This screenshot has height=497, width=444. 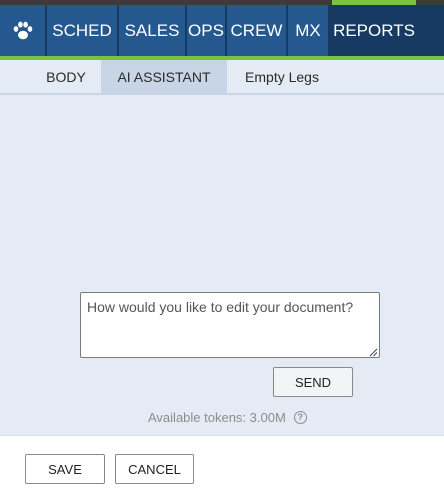 I want to click on nav-tab-sales: SALES, so click(x=152, y=30).